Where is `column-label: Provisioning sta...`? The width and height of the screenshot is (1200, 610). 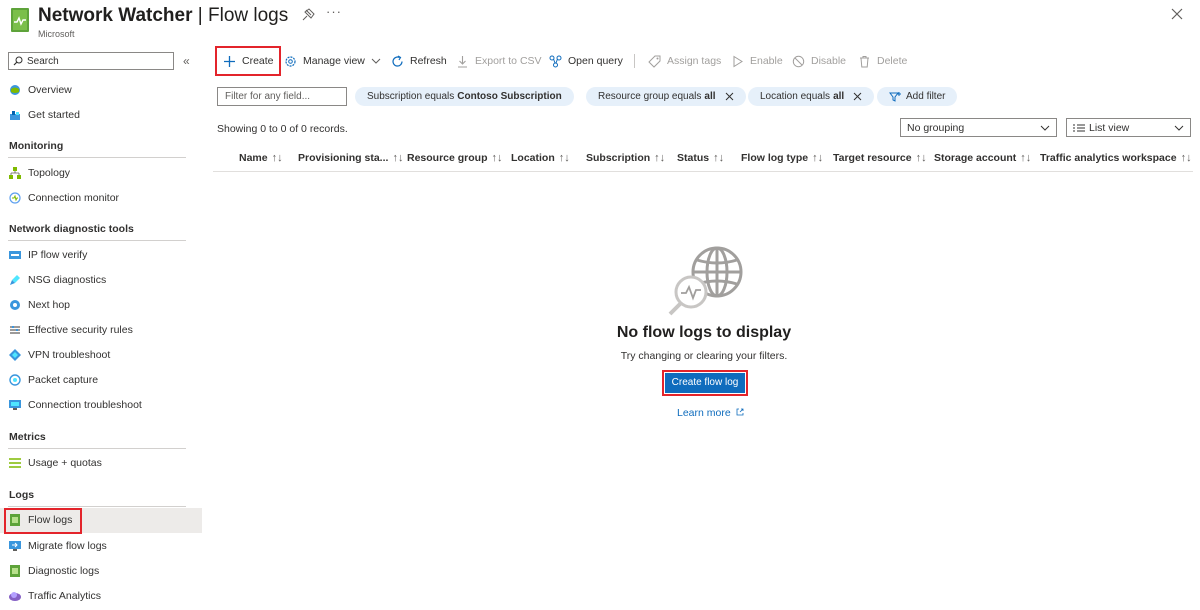
column-label: Provisioning sta... is located at coordinates (343, 158).